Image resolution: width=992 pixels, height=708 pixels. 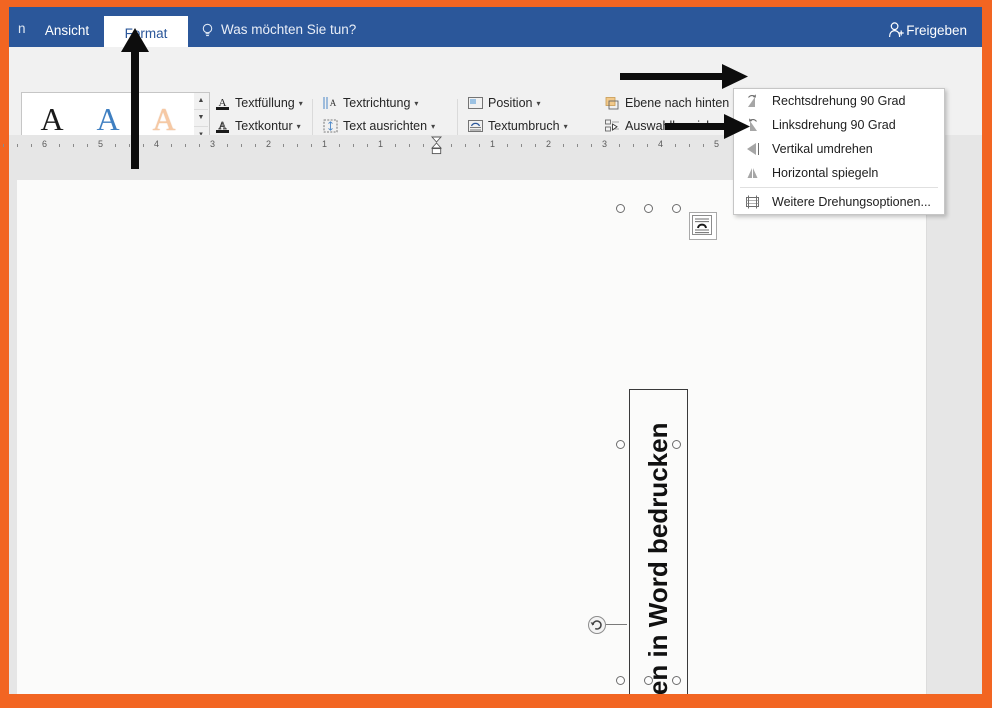 I want to click on auswahlbereich-label: Auswahlbereich, so click(x=669, y=126).